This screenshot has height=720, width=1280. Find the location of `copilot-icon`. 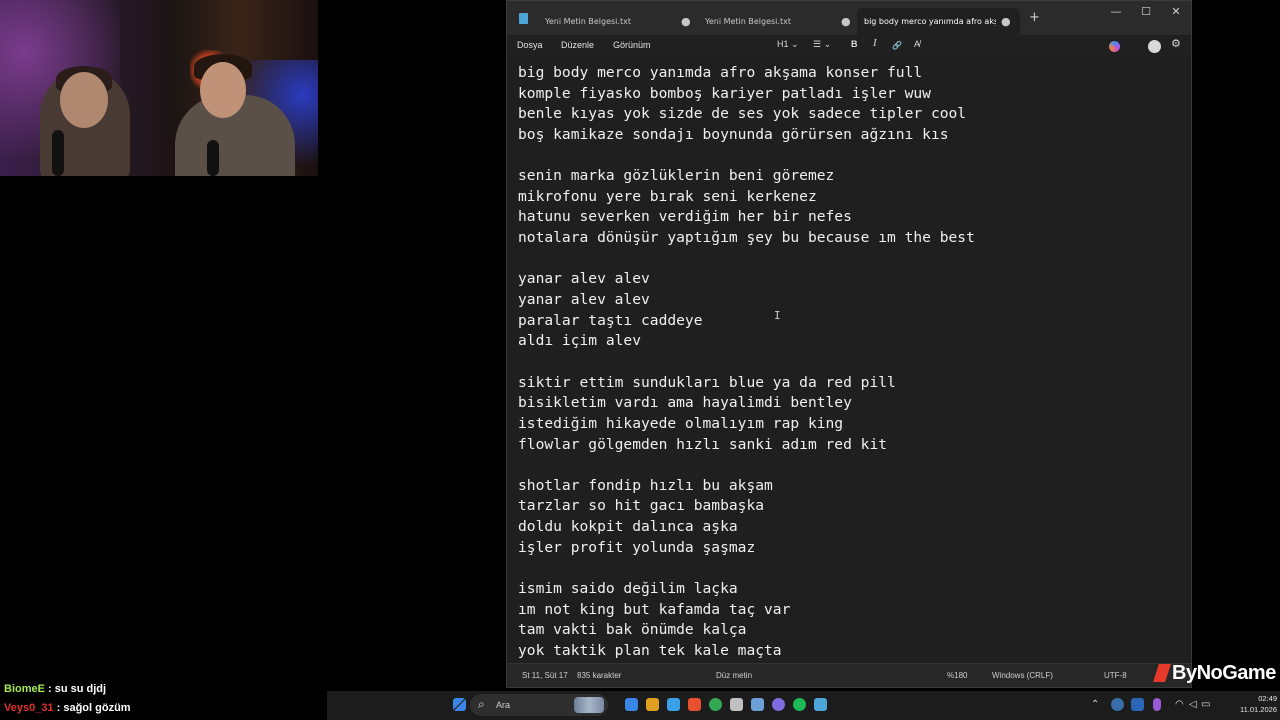

copilot-icon is located at coordinates (1114, 46).